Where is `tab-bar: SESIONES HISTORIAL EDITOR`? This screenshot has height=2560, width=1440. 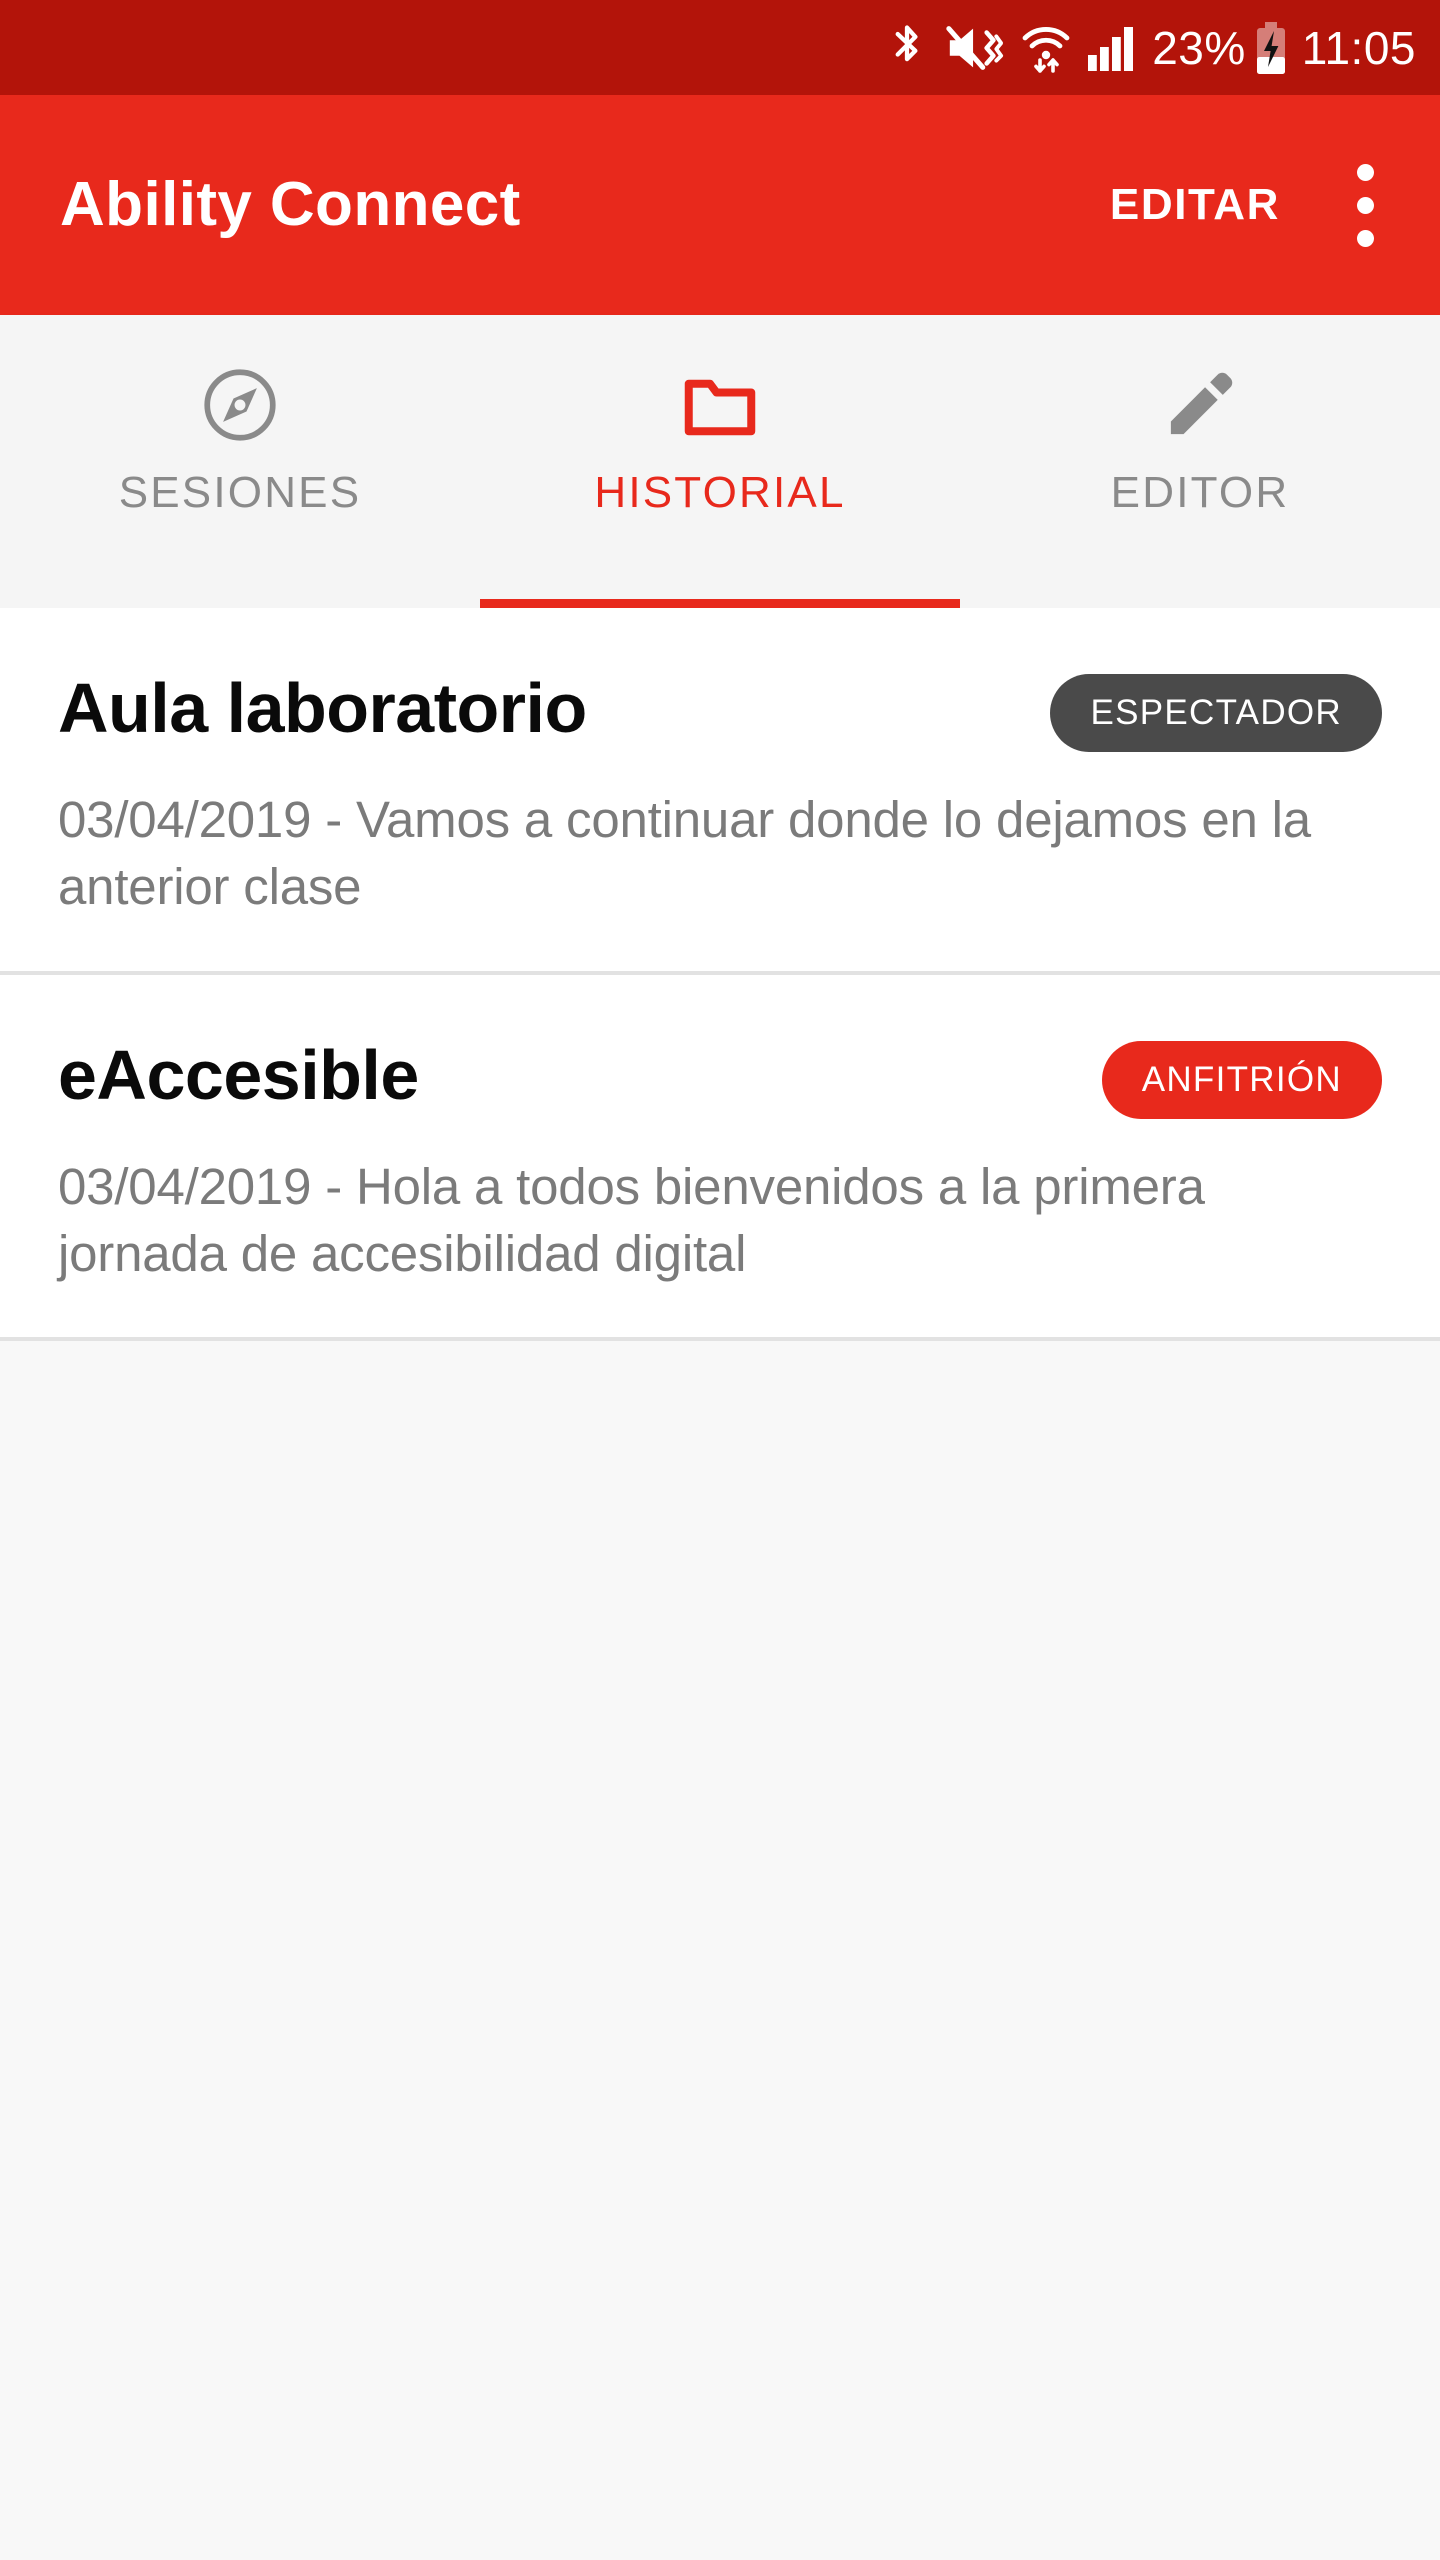
tab-bar: SESIONES HISTORIAL EDITOR is located at coordinates (720, 461).